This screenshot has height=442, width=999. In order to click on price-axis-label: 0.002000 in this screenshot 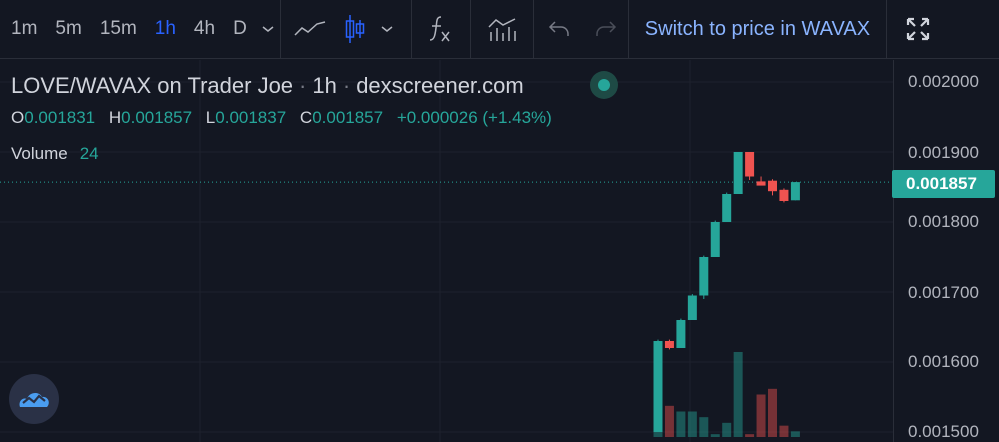, I will do `click(943, 81)`.